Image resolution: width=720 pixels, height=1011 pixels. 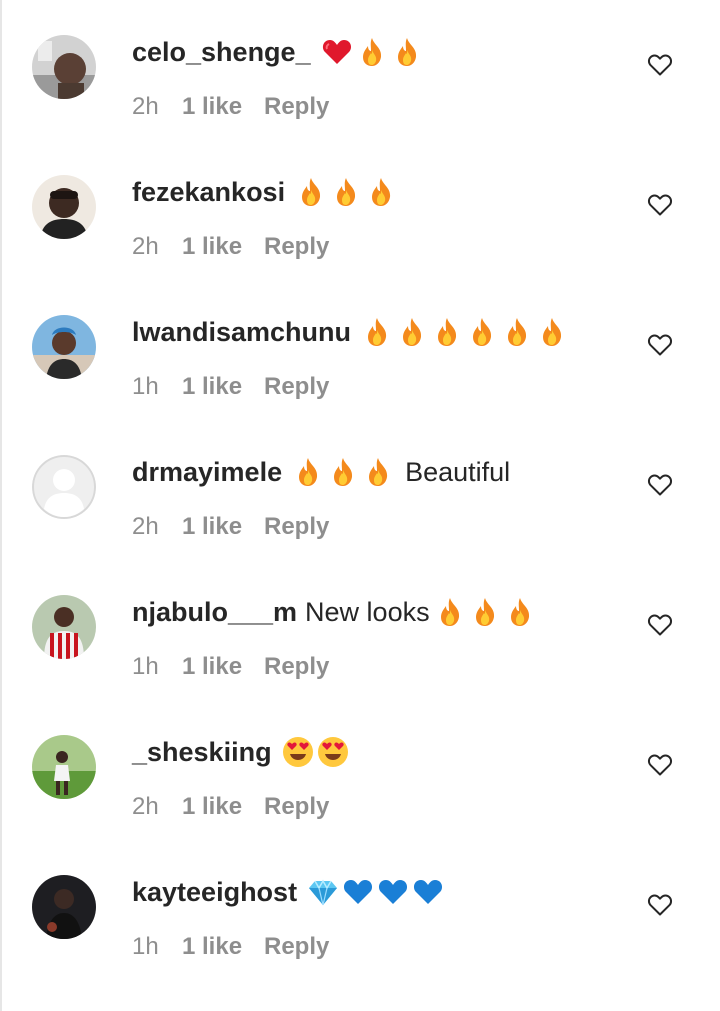 What do you see at coordinates (386, 357) in the screenshot?
I see `comment-body: lwandisamchunu 1h 1 like Reply` at bounding box center [386, 357].